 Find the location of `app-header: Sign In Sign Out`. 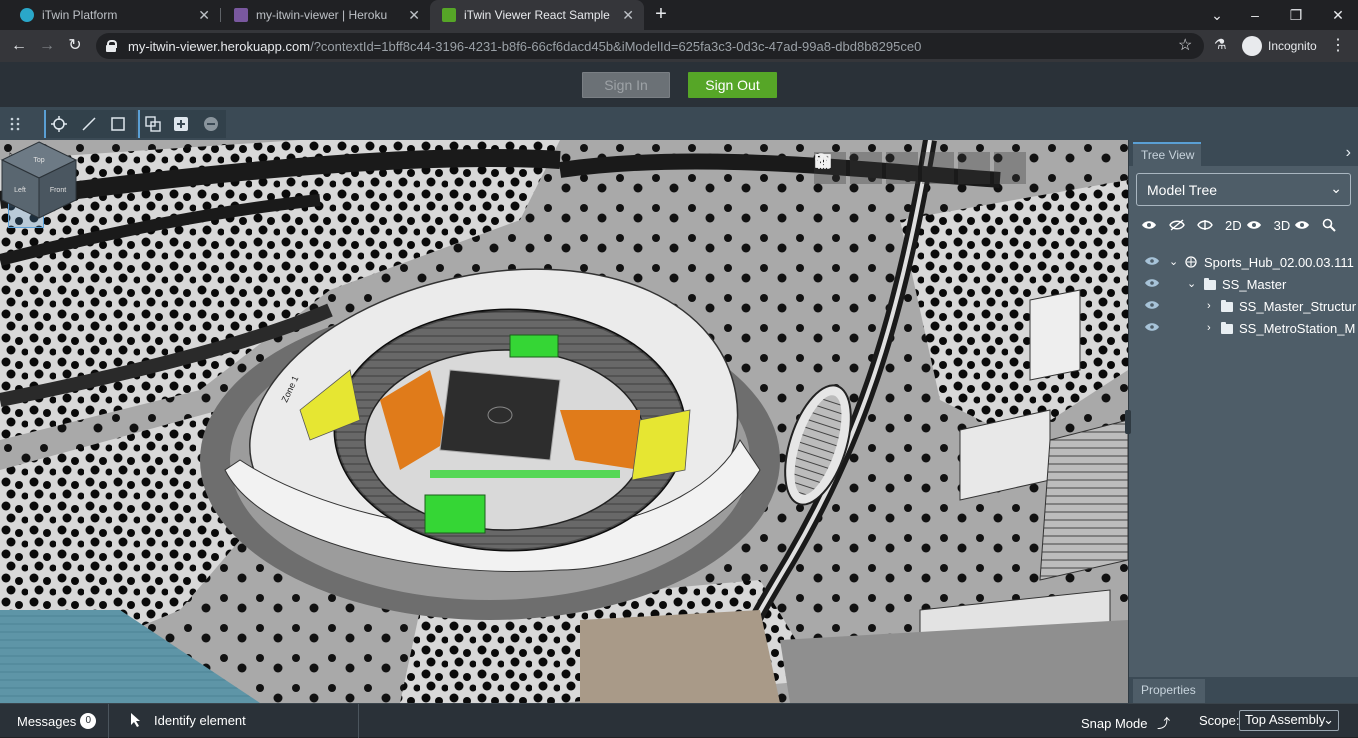

app-header: Sign In Sign Out is located at coordinates (679, 84).